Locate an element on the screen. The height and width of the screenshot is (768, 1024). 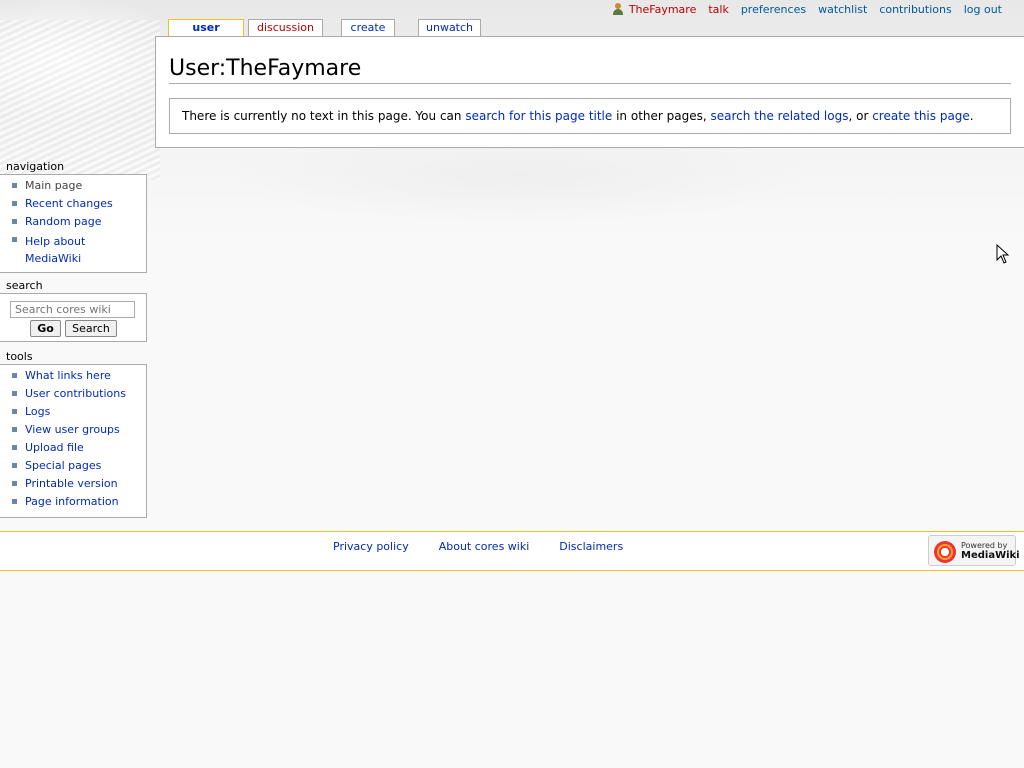
notice-text-4: . is located at coordinates (971, 116).